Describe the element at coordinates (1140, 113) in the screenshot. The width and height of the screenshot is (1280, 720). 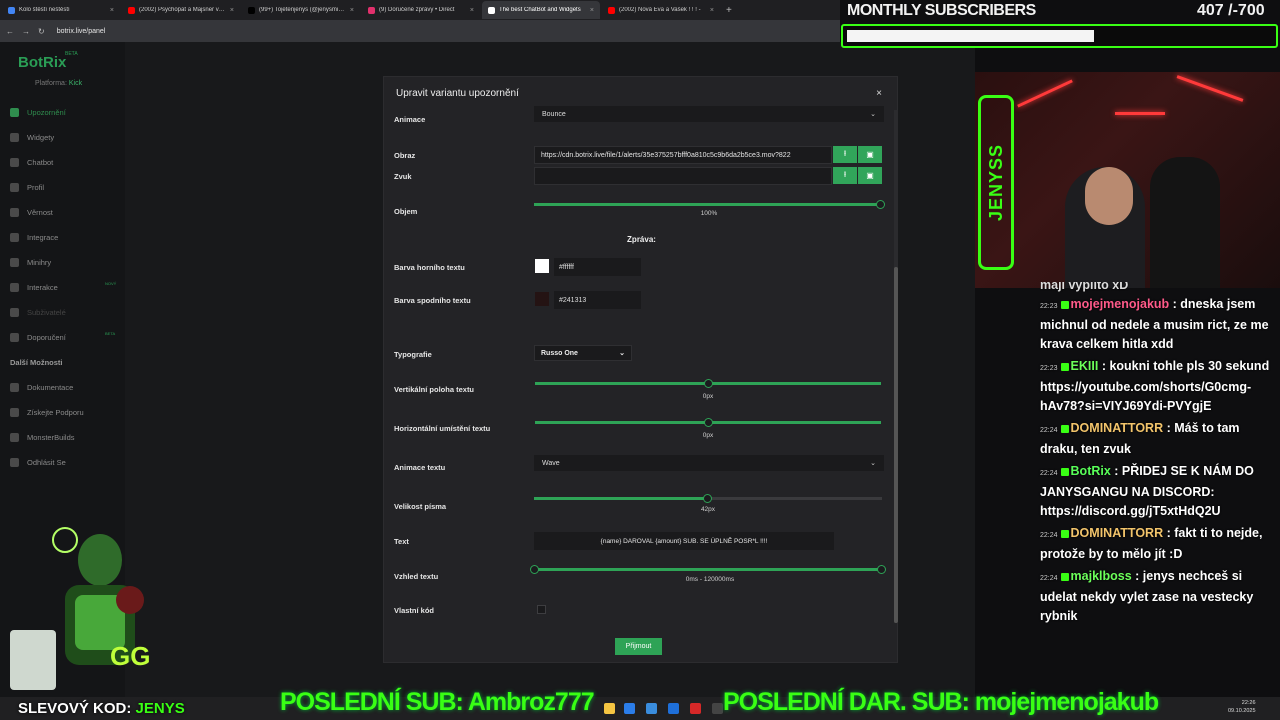
I see `neon-light` at that location.